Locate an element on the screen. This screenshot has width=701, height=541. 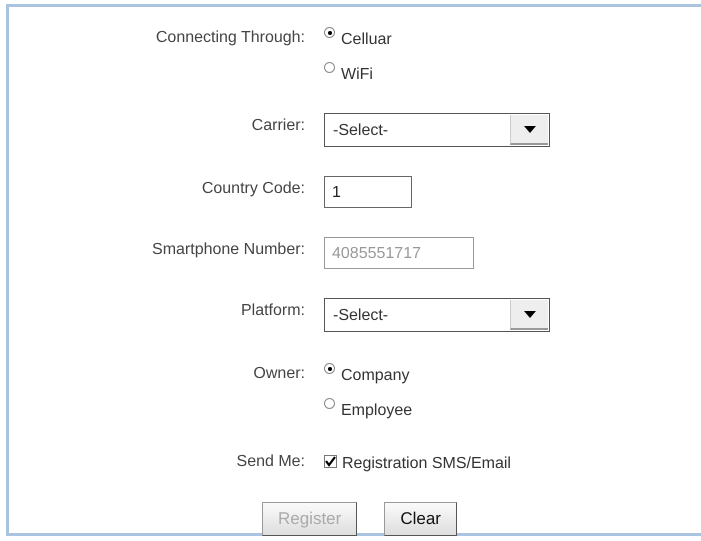
form-button: Clear is located at coordinates (420, 519).